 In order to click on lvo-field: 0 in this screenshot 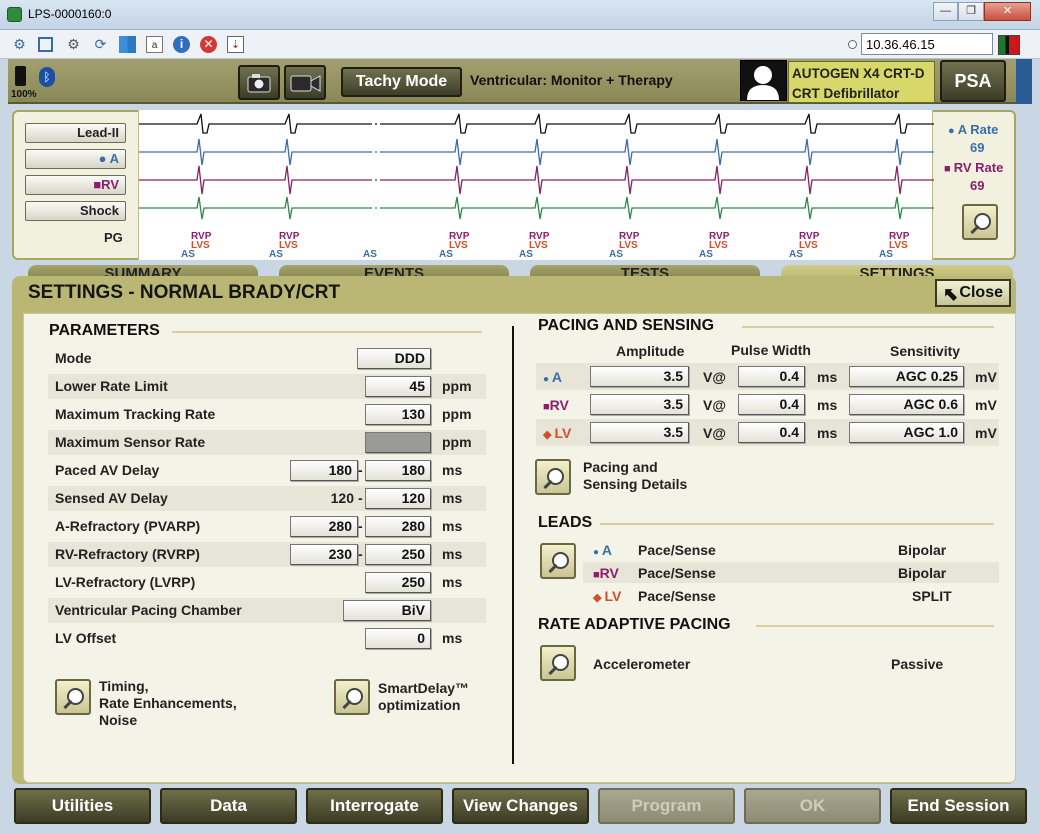, I will do `click(398, 638)`.